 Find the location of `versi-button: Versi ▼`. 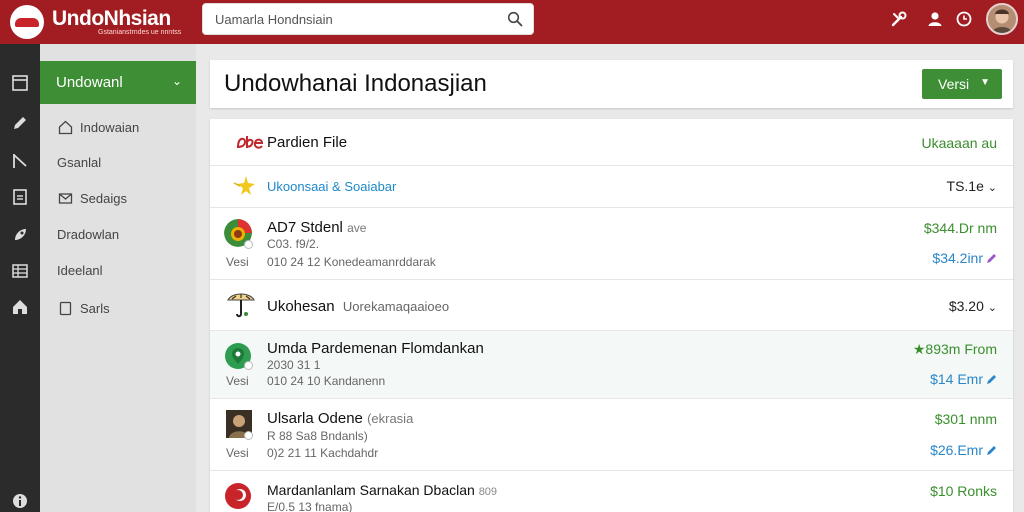

versi-button: Versi ▼ is located at coordinates (962, 84).